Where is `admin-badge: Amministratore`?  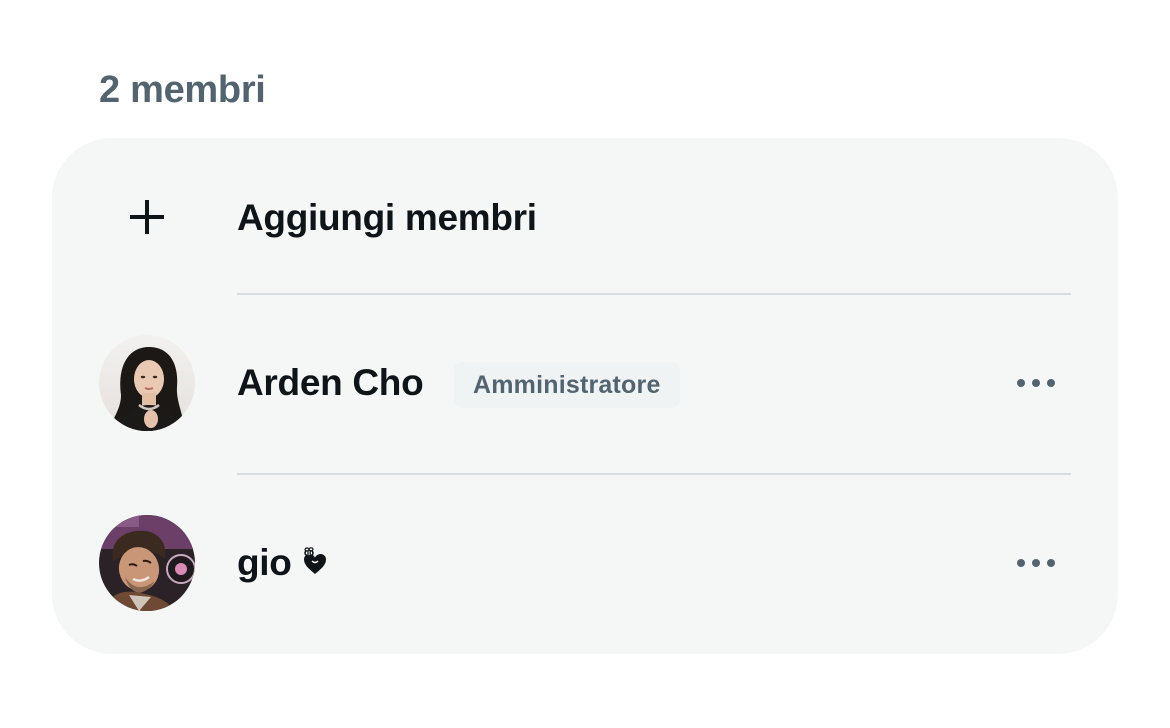 admin-badge: Amministratore is located at coordinates (567, 385).